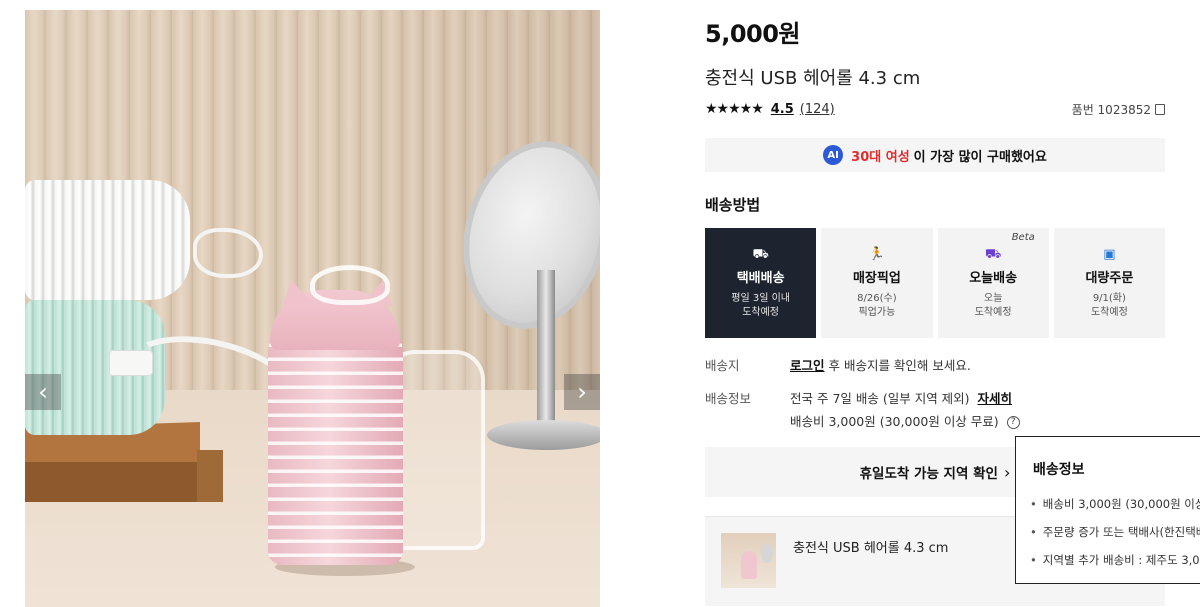 The image size is (1200, 607). I want to click on destination-text: 후 배송지를 확인해 보세요., so click(897, 365).